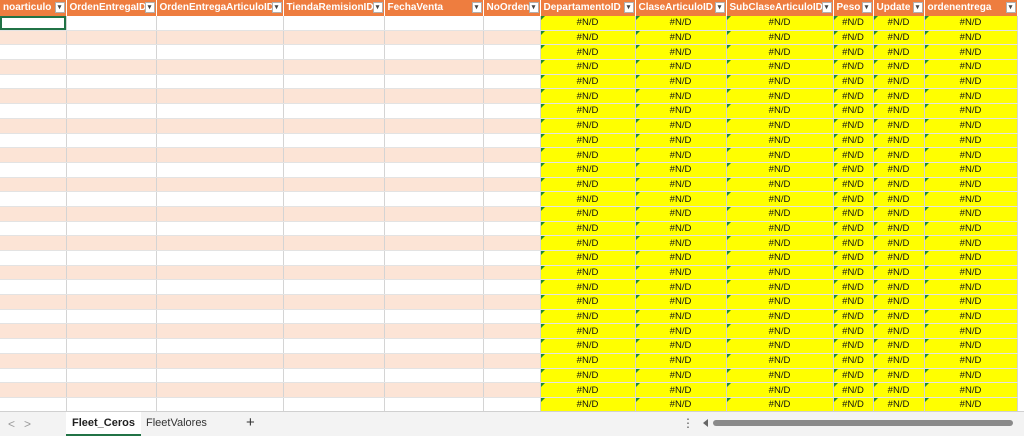 The image size is (1024, 436). I want to click on column-header-fechaventa: FechaVenta ▾, so click(434, 8).